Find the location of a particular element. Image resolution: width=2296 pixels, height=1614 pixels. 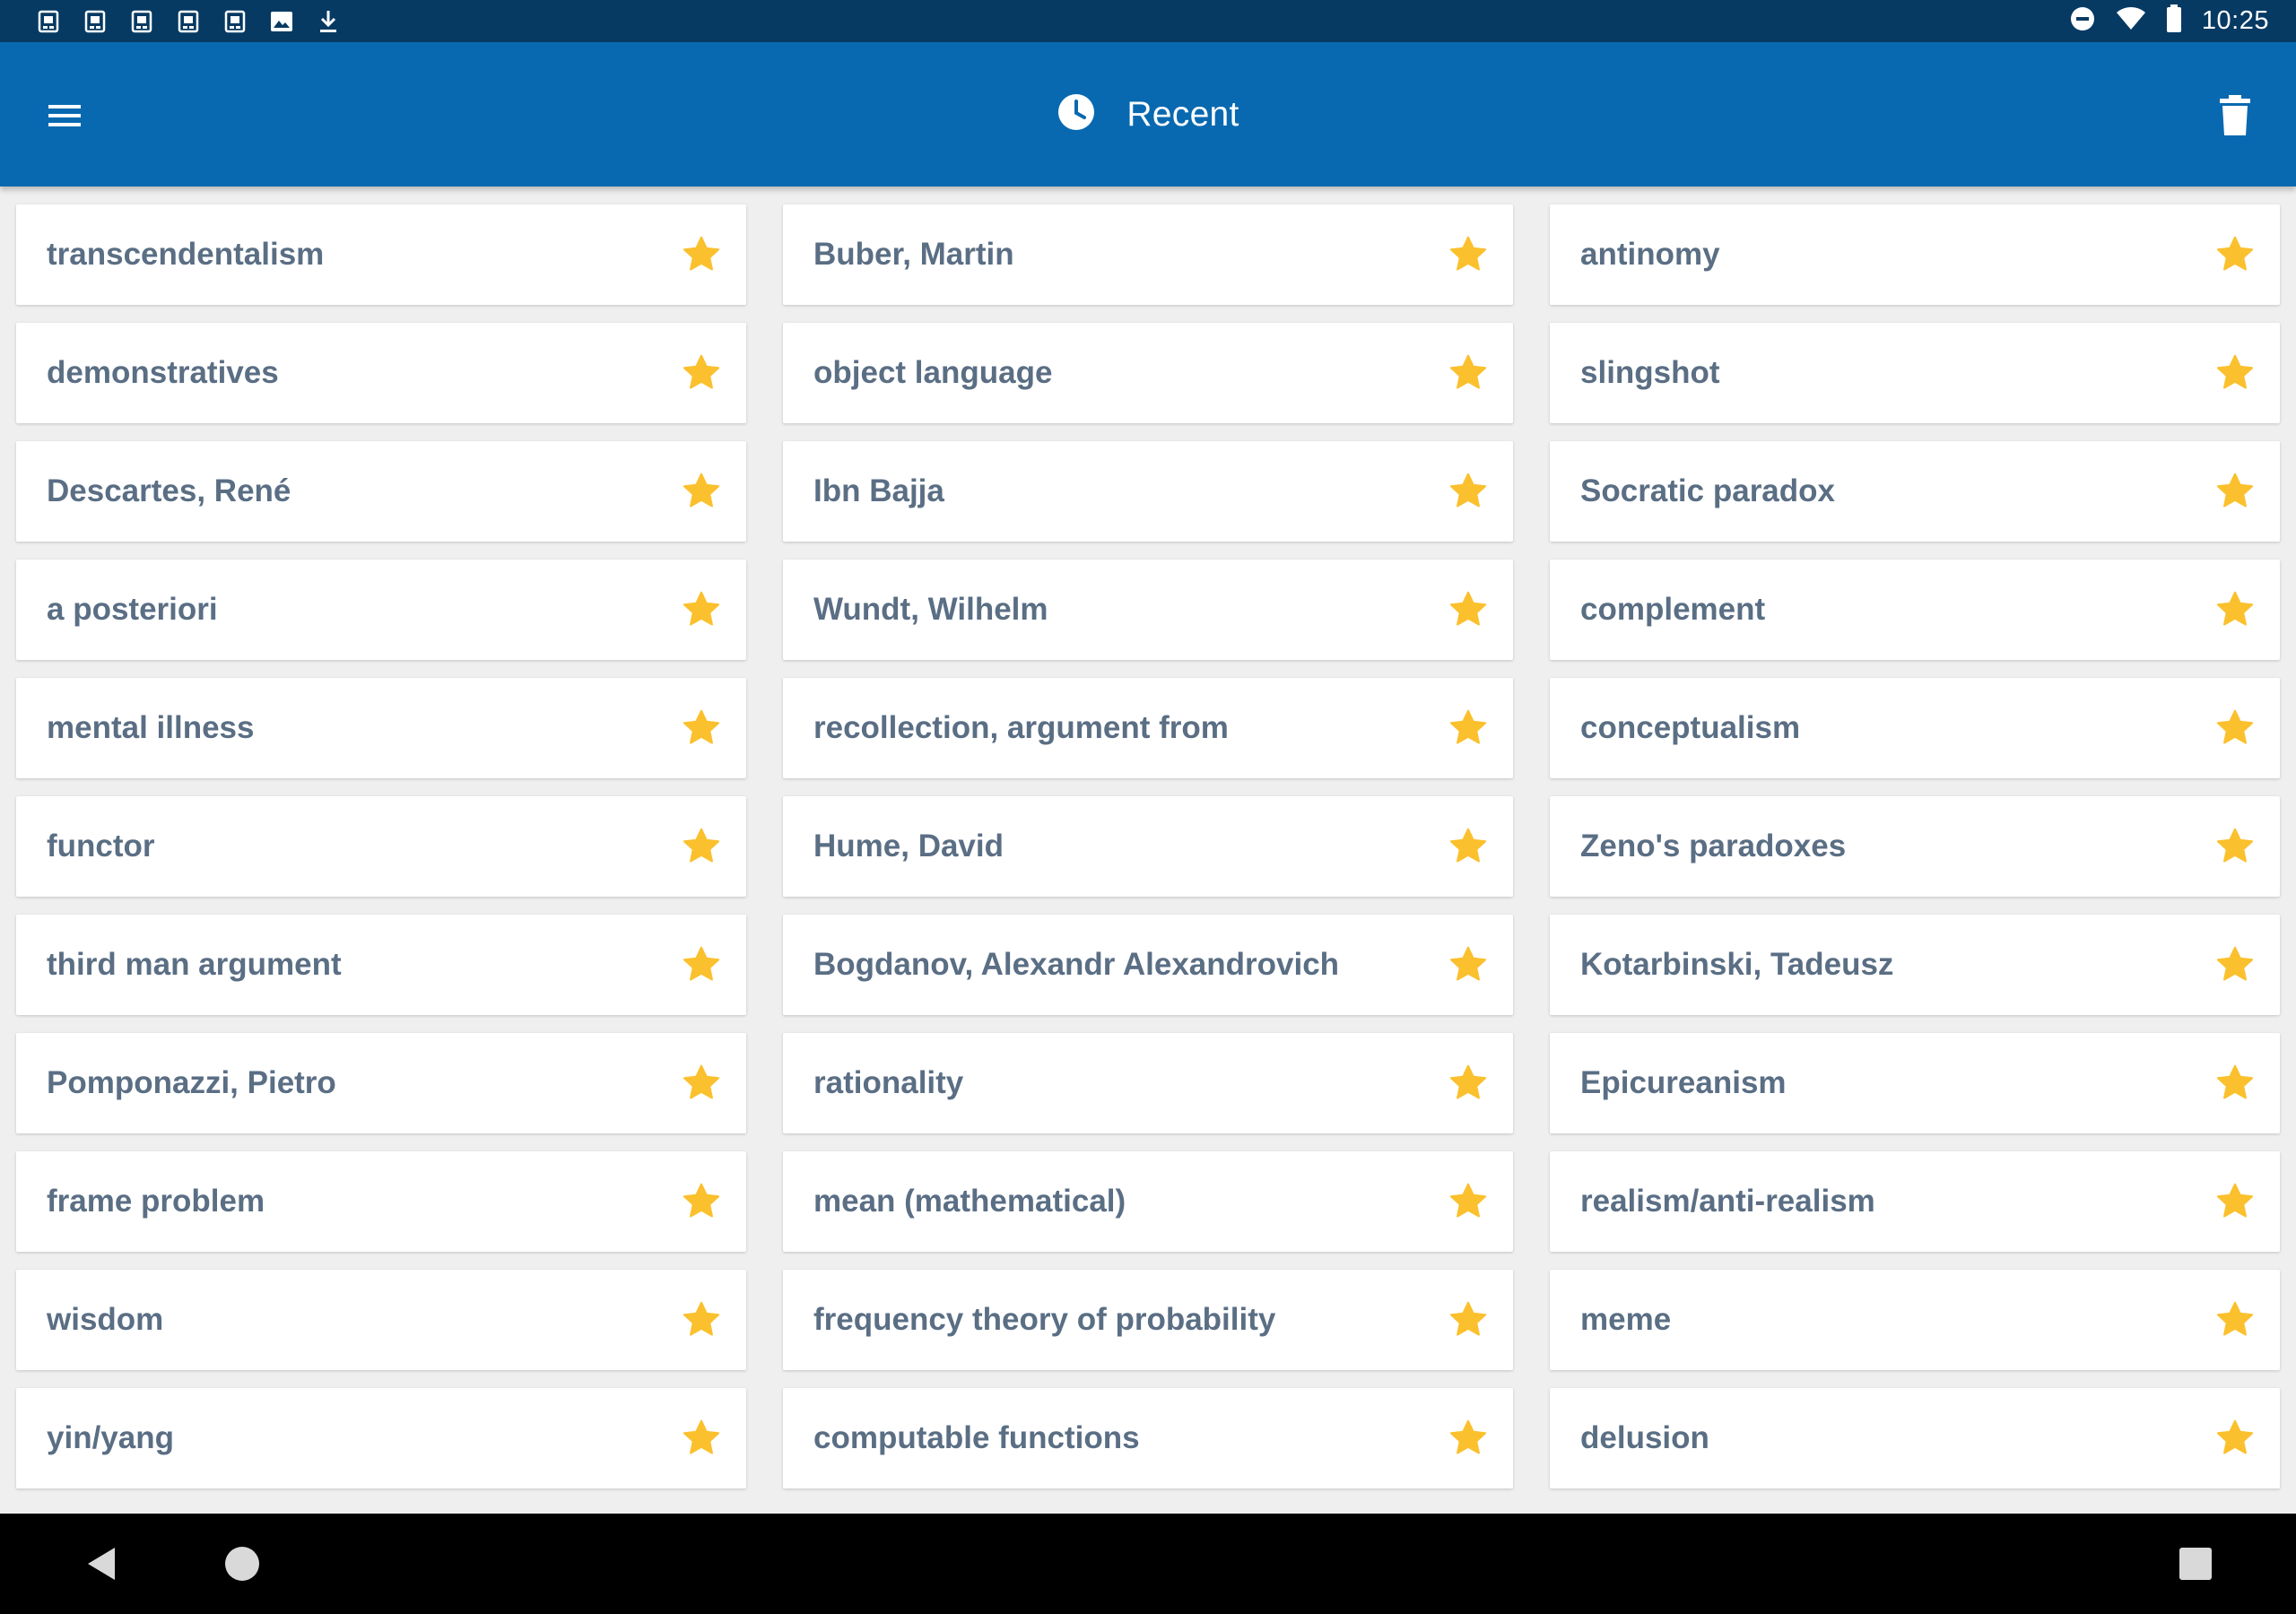

list-item-label: complement is located at coordinates (1673, 609).